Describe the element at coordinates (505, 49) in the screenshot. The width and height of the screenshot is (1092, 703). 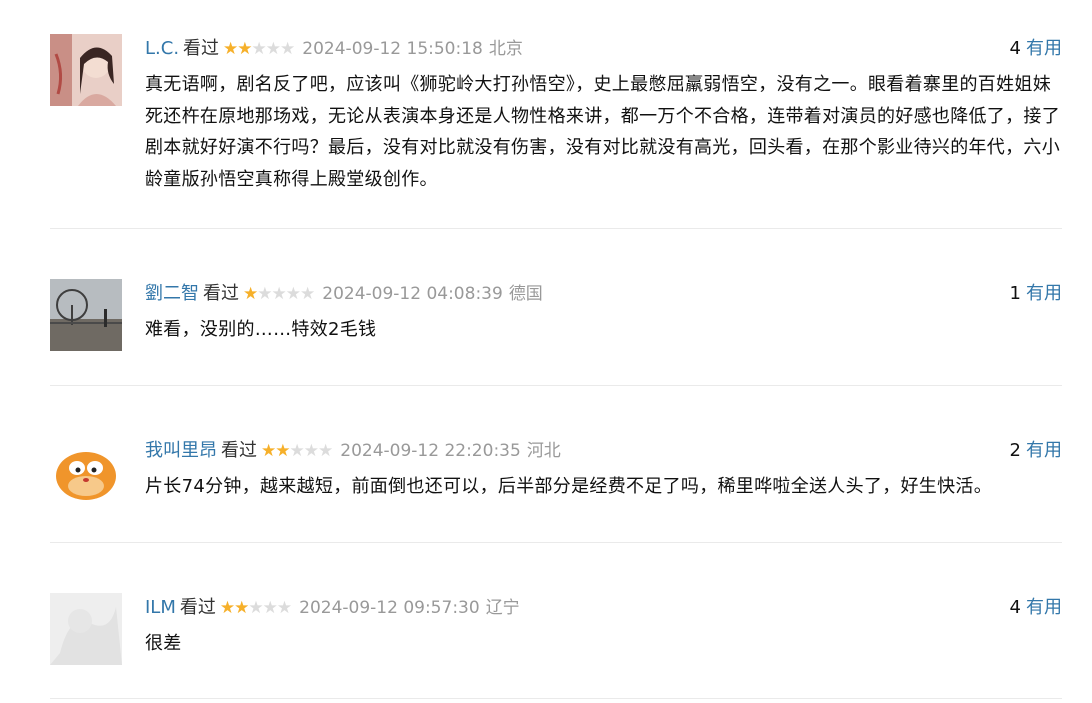
I see `comment-location: 北京` at that location.